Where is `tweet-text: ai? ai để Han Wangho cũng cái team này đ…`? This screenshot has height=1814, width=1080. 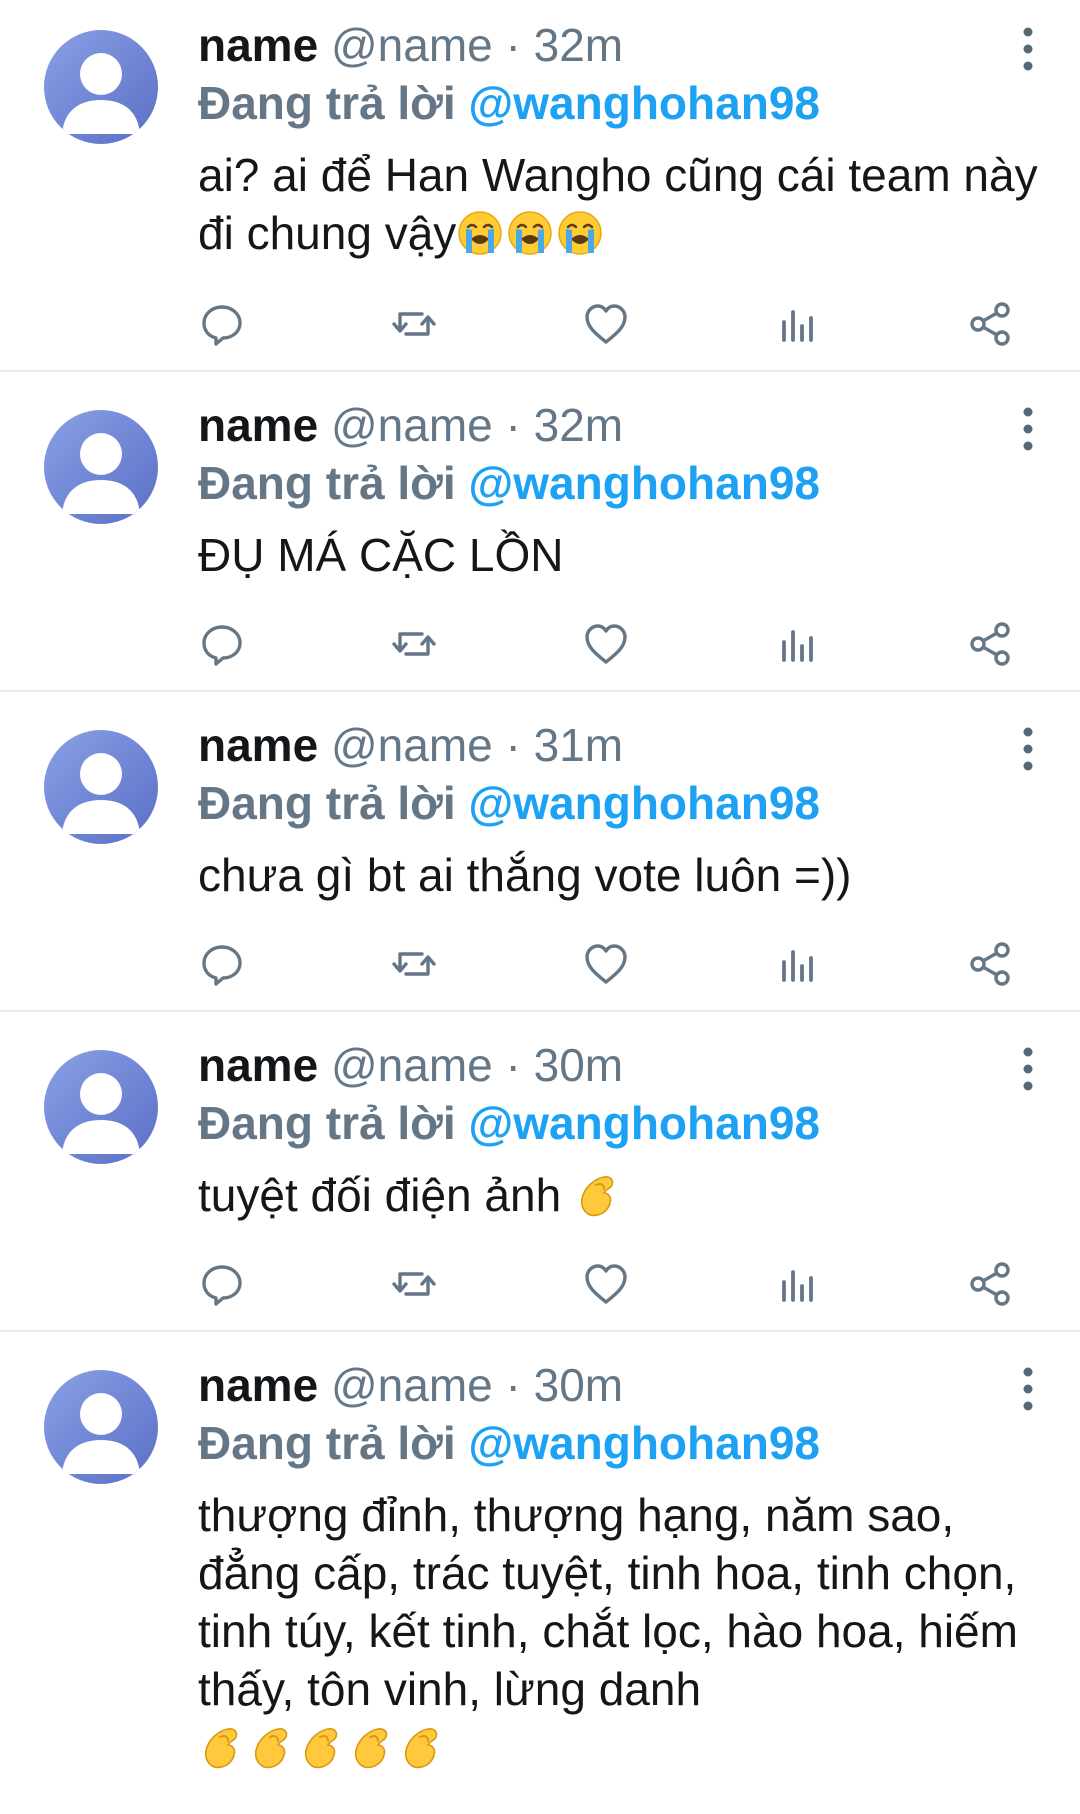 tweet-text: ai? ai để Han Wangho cũng cái team này đ… is located at coordinates (619, 204).